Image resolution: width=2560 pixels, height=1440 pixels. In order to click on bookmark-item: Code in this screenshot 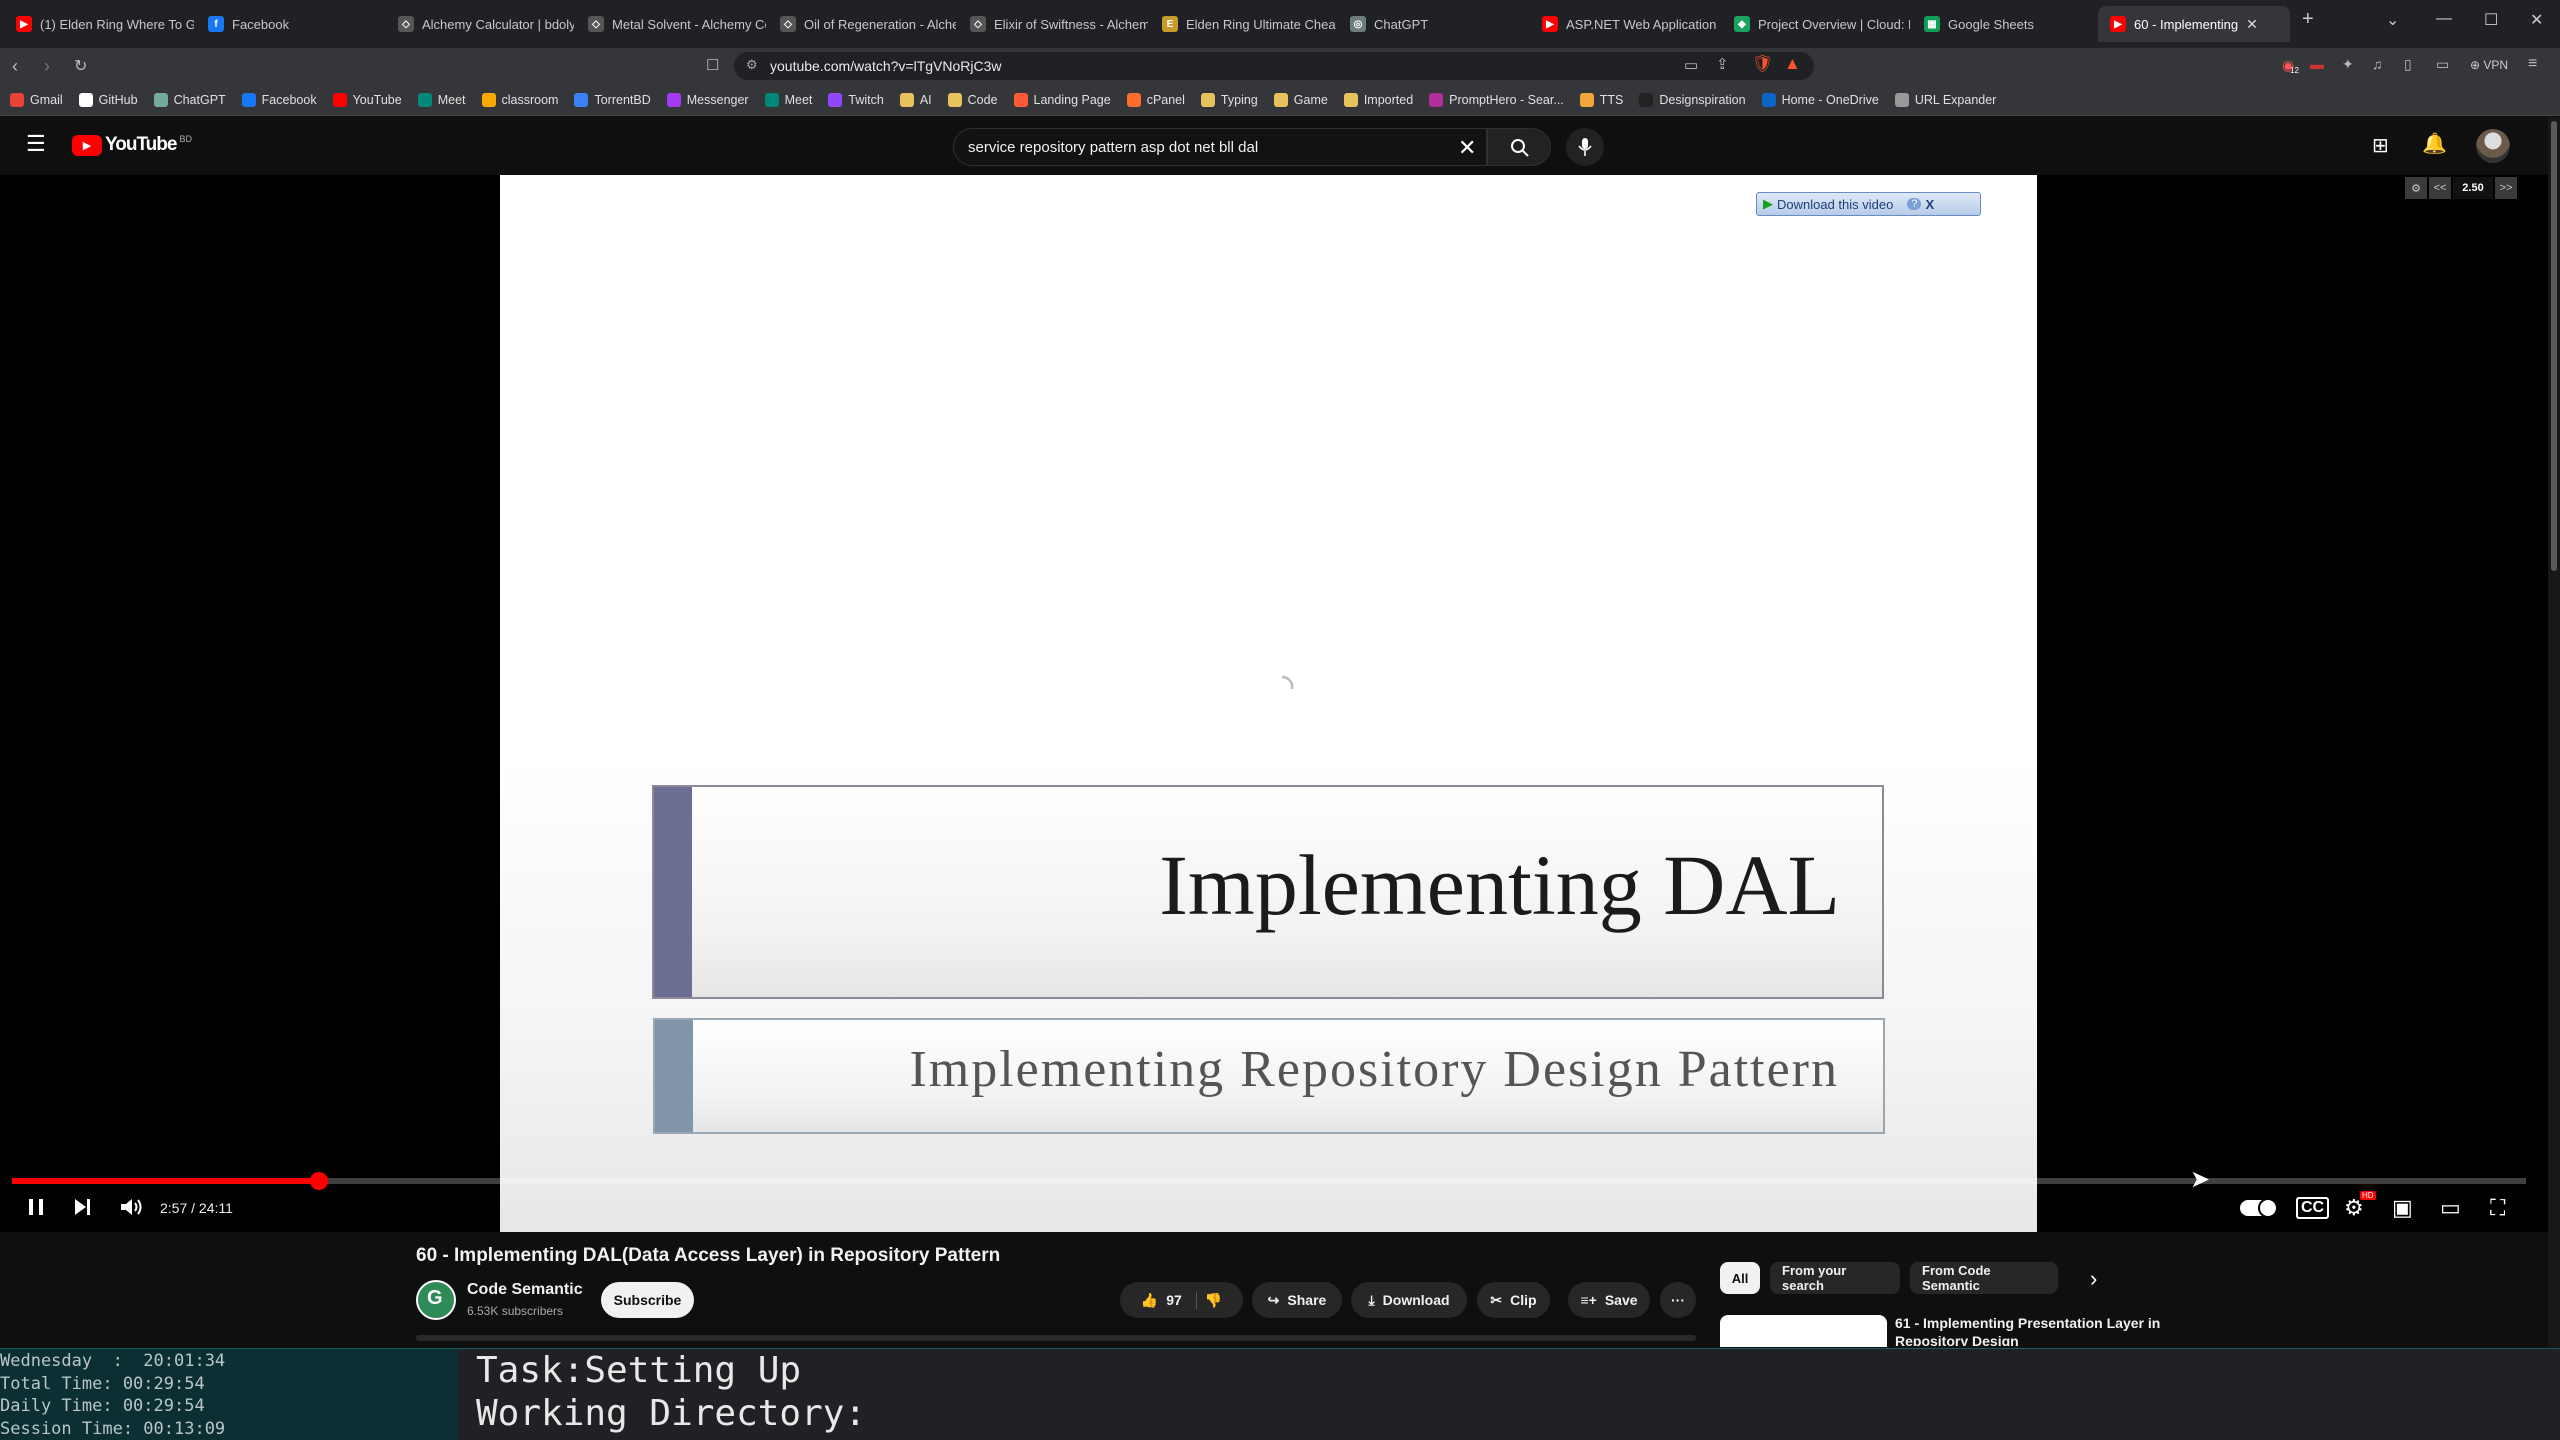, I will do `click(972, 99)`.